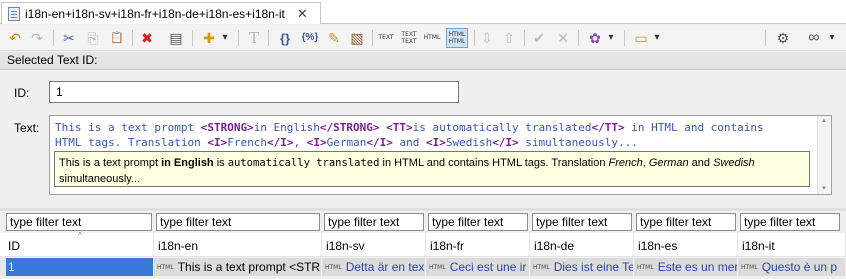  What do you see at coordinates (783, 38) in the screenshot?
I see `settings-icon: ⚙` at bounding box center [783, 38].